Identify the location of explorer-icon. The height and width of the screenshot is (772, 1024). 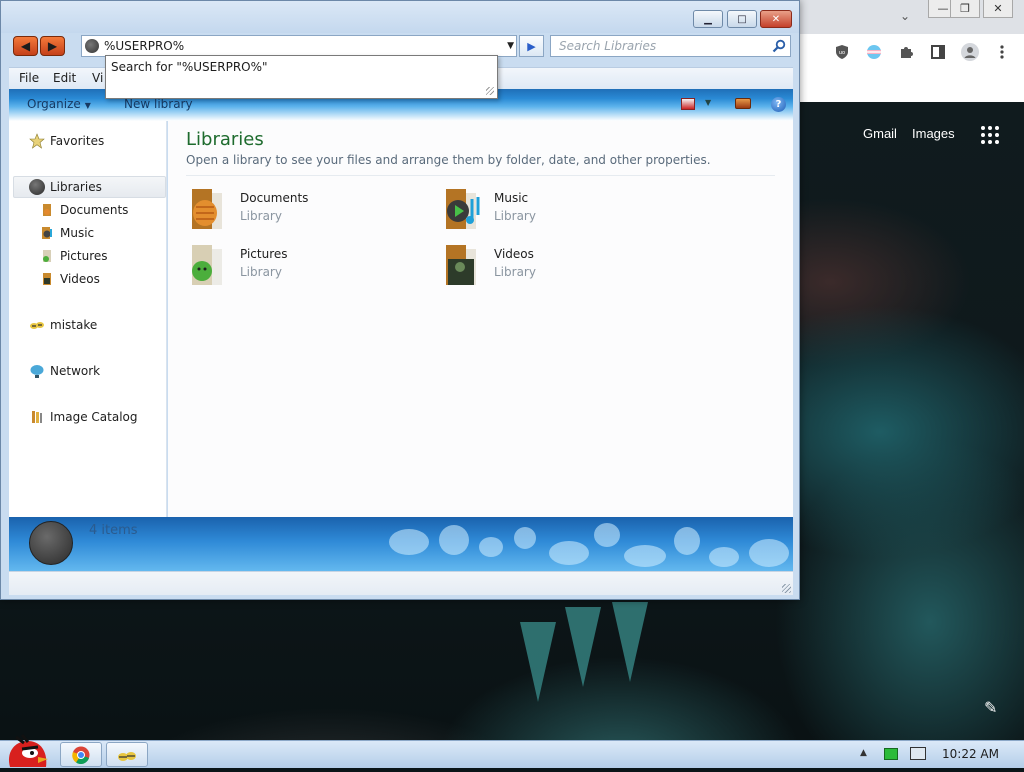
(127, 756).